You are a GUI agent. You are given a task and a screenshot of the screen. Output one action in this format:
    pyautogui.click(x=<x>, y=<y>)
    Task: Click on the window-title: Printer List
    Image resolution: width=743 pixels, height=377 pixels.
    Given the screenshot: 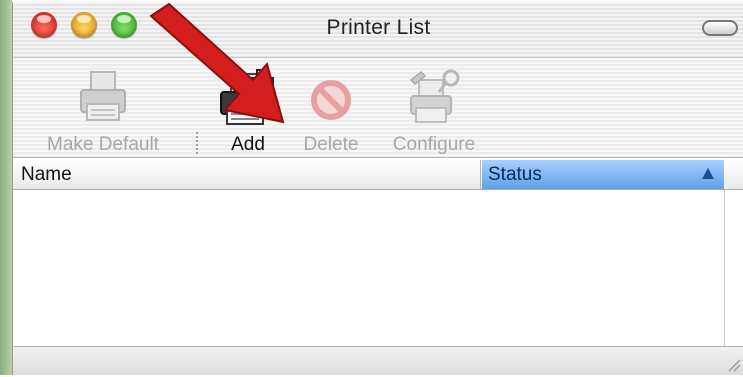 What is the action you would take?
    pyautogui.click(x=378, y=27)
    